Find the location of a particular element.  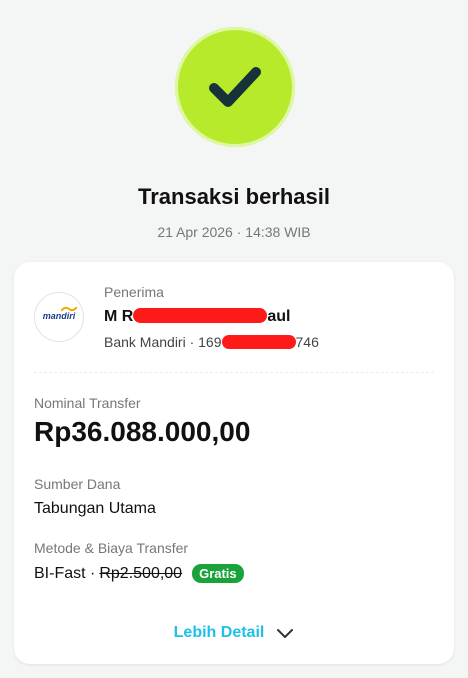

bank-logo-text: mandiri is located at coordinates (59, 316).